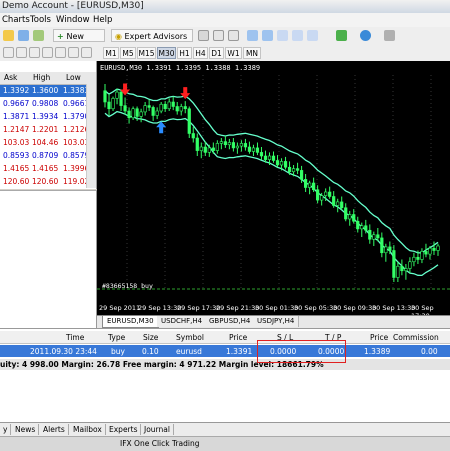 This screenshot has width=450, height=451. What do you see at coordinates (199, 308) in the screenshot?
I see `x-tick-label: 29 Sep 17:30` at bounding box center [199, 308].